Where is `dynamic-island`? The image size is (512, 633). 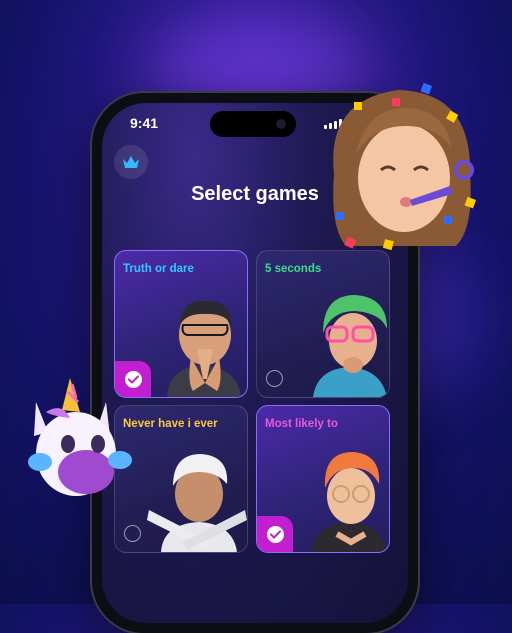
dynamic-island is located at coordinates (253, 124).